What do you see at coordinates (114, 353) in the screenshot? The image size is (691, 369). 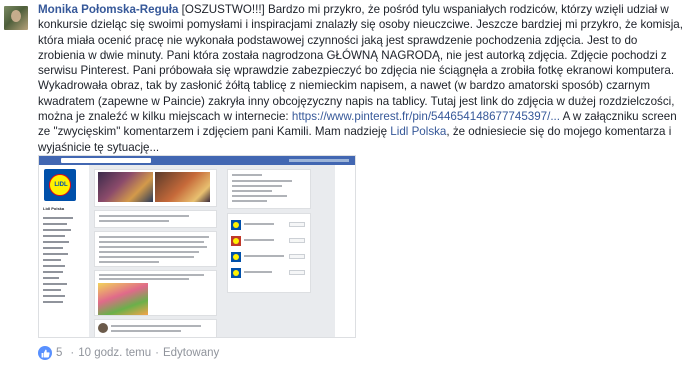 I see `comment-time: 10 godz. temu` at bounding box center [114, 353].